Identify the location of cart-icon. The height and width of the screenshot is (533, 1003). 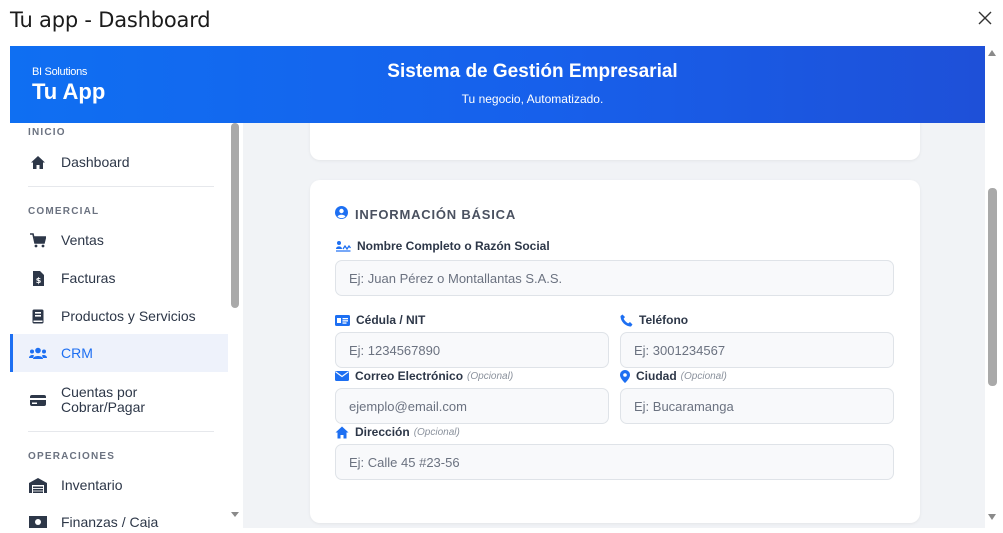
(38, 240).